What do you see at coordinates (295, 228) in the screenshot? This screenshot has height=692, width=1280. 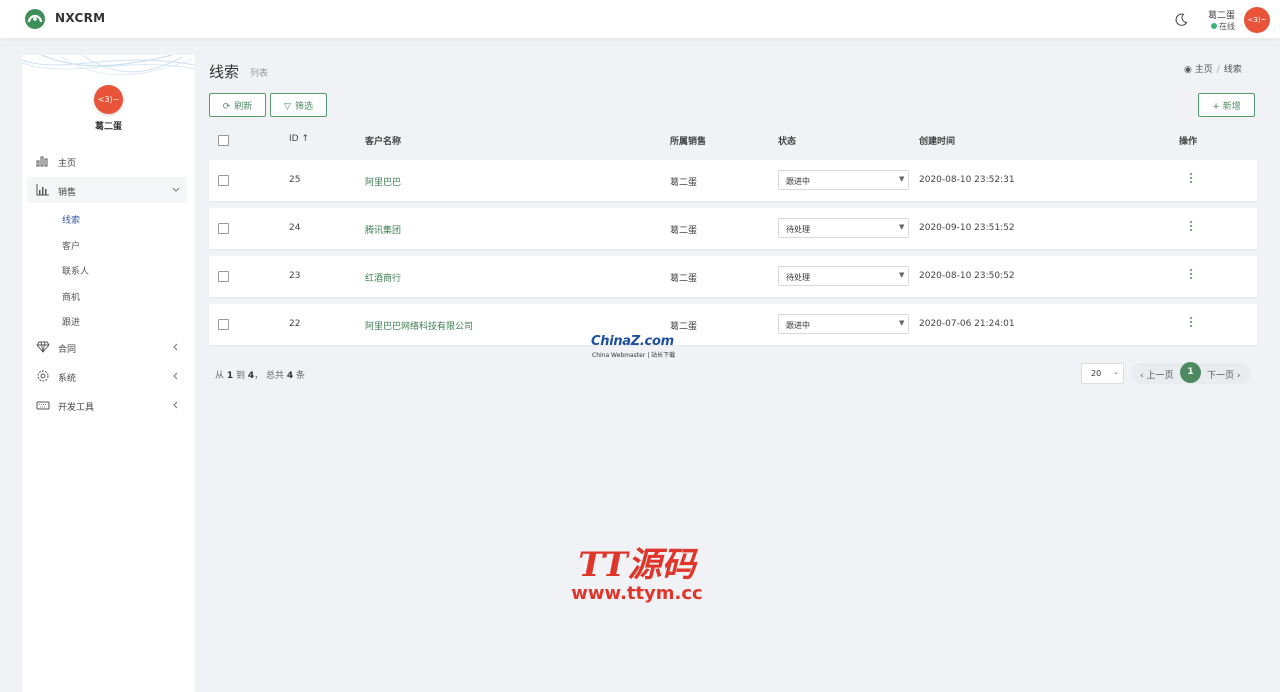 I see `row-id: 24` at bounding box center [295, 228].